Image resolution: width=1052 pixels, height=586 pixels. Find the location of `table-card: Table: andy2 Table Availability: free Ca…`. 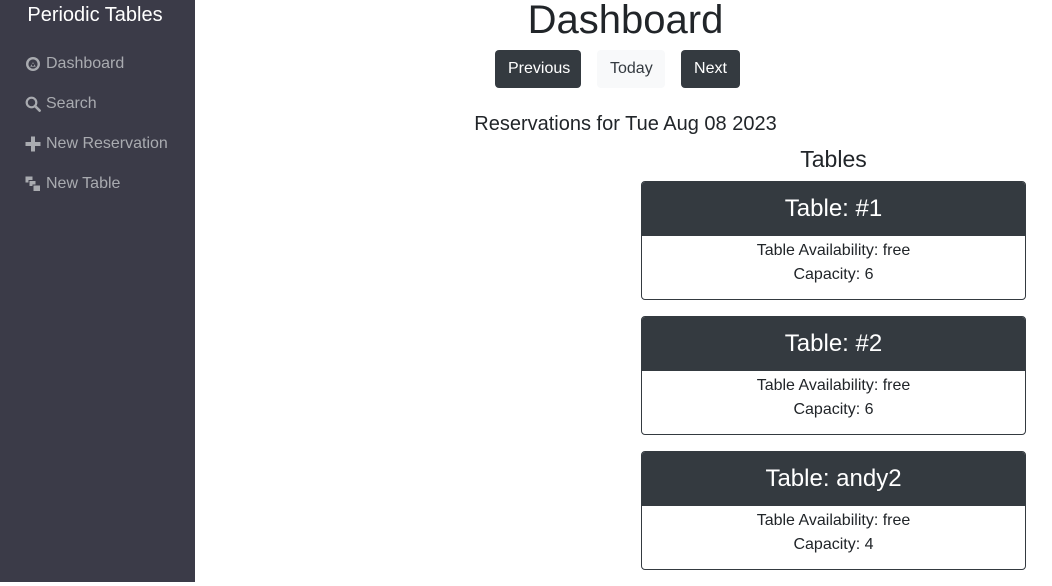

table-card: Table: andy2 Table Availability: free Ca… is located at coordinates (833, 510).